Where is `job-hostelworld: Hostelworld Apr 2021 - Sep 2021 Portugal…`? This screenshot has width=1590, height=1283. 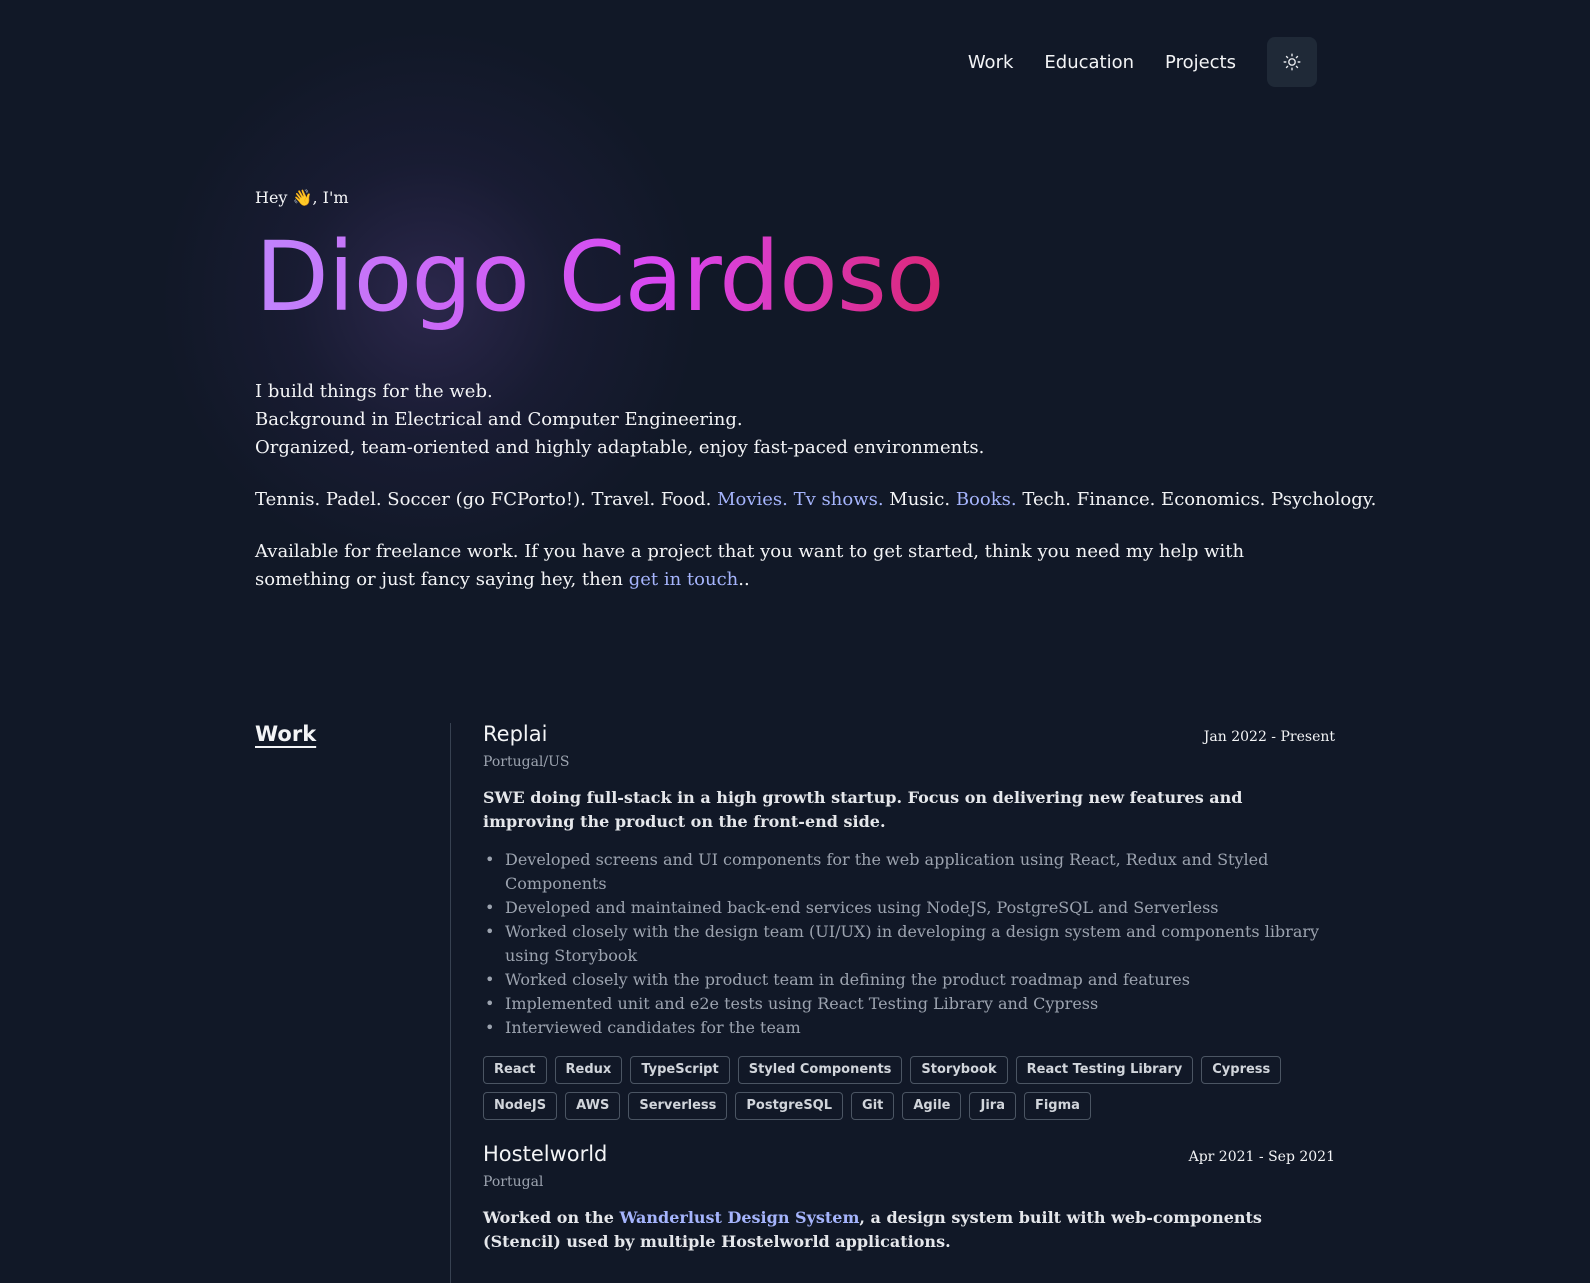
job-hostelworld: Hostelworld Apr 2021 - Sep 2021 Portugal… is located at coordinates (909, 1198).